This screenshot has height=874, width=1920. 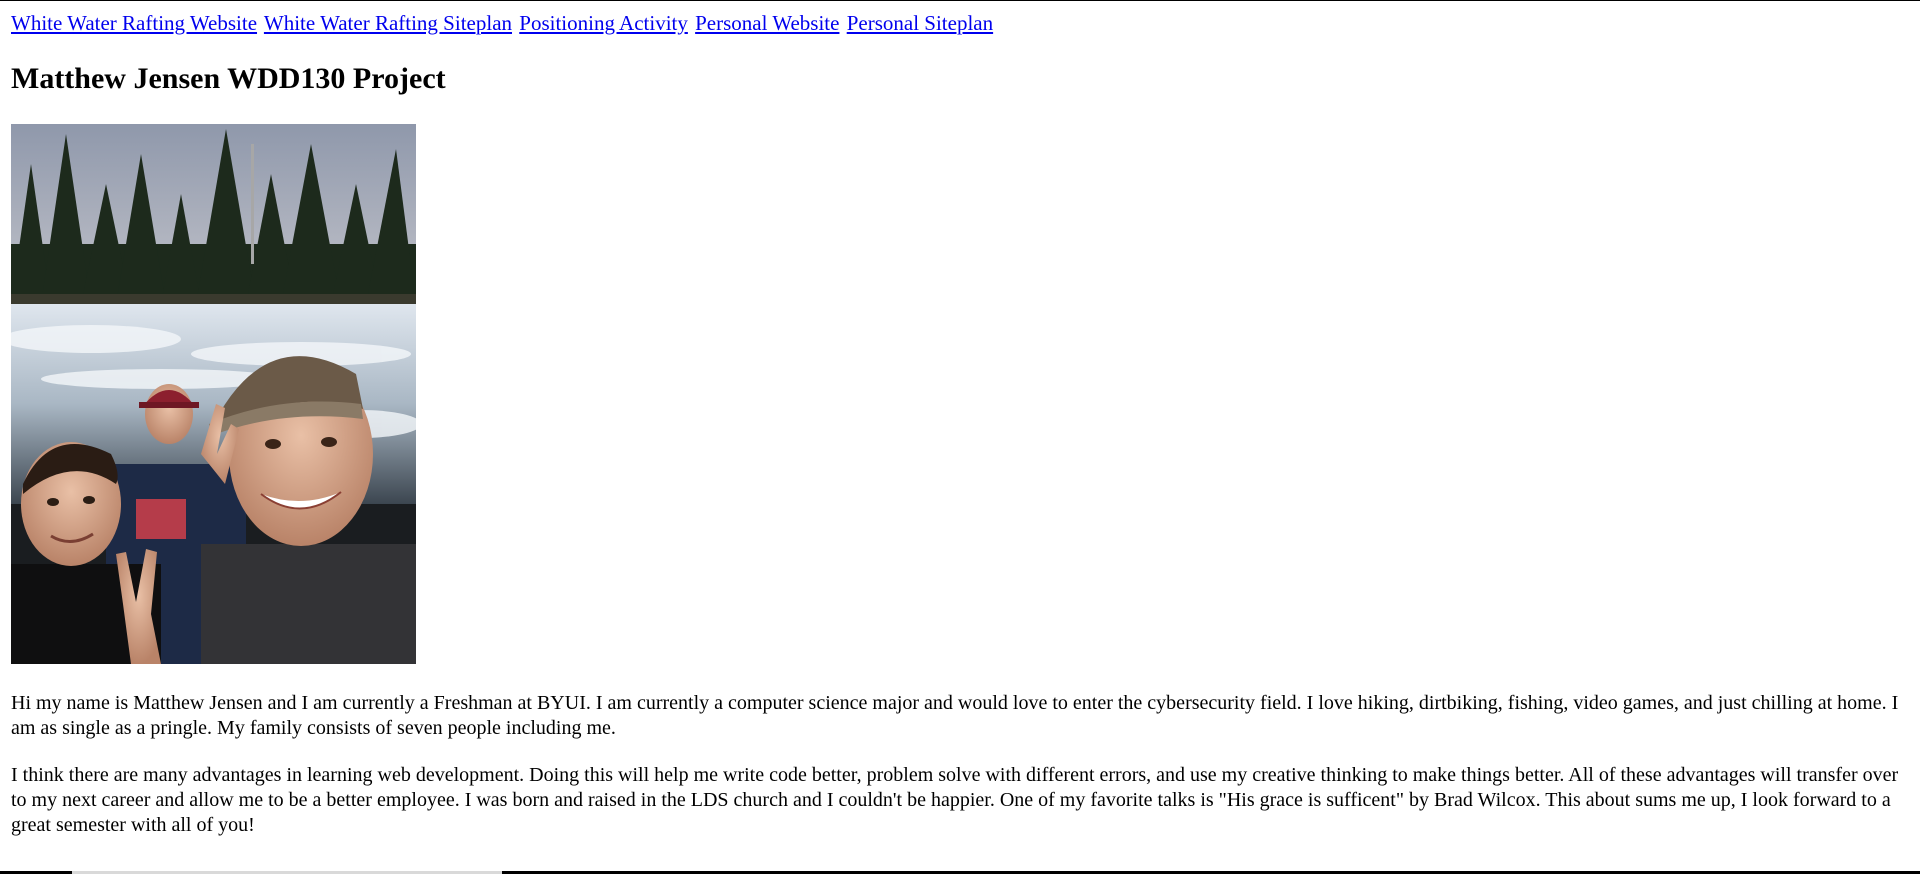 I want to click on group-selfie-photo, so click(x=213, y=394).